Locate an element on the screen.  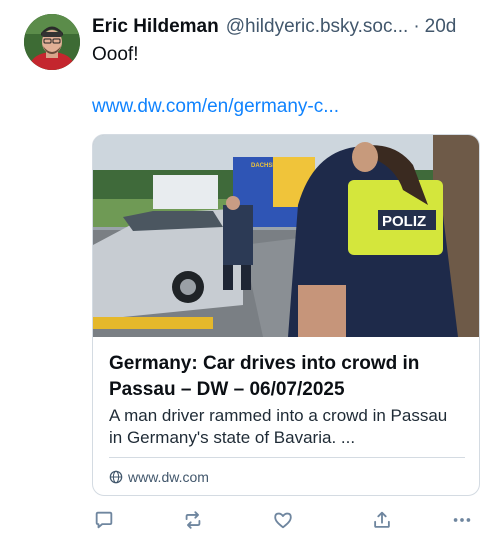
post-actions is located at coordinates (286, 521).